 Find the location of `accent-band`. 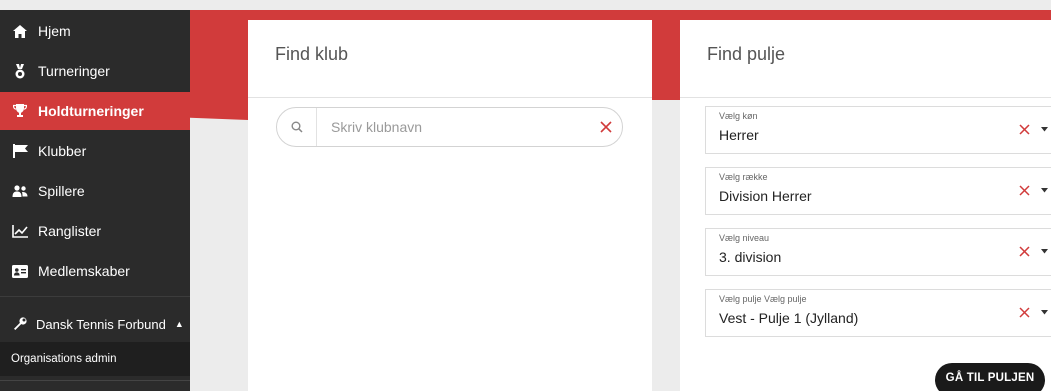

accent-band is located at coordinates (620, 15).